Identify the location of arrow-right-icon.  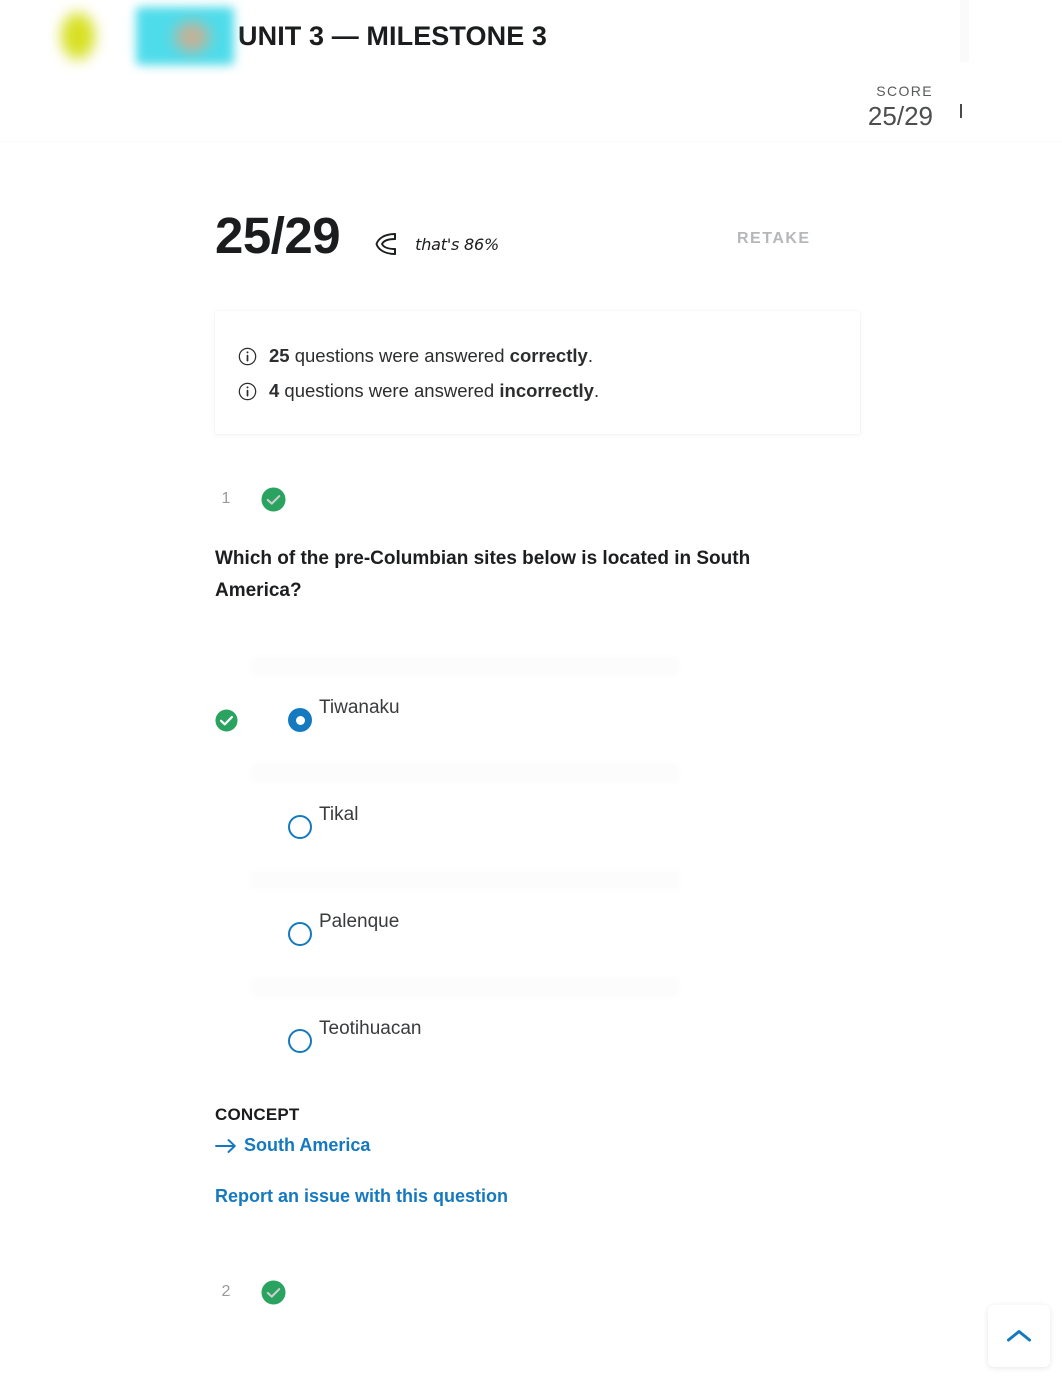
(225, 1145).